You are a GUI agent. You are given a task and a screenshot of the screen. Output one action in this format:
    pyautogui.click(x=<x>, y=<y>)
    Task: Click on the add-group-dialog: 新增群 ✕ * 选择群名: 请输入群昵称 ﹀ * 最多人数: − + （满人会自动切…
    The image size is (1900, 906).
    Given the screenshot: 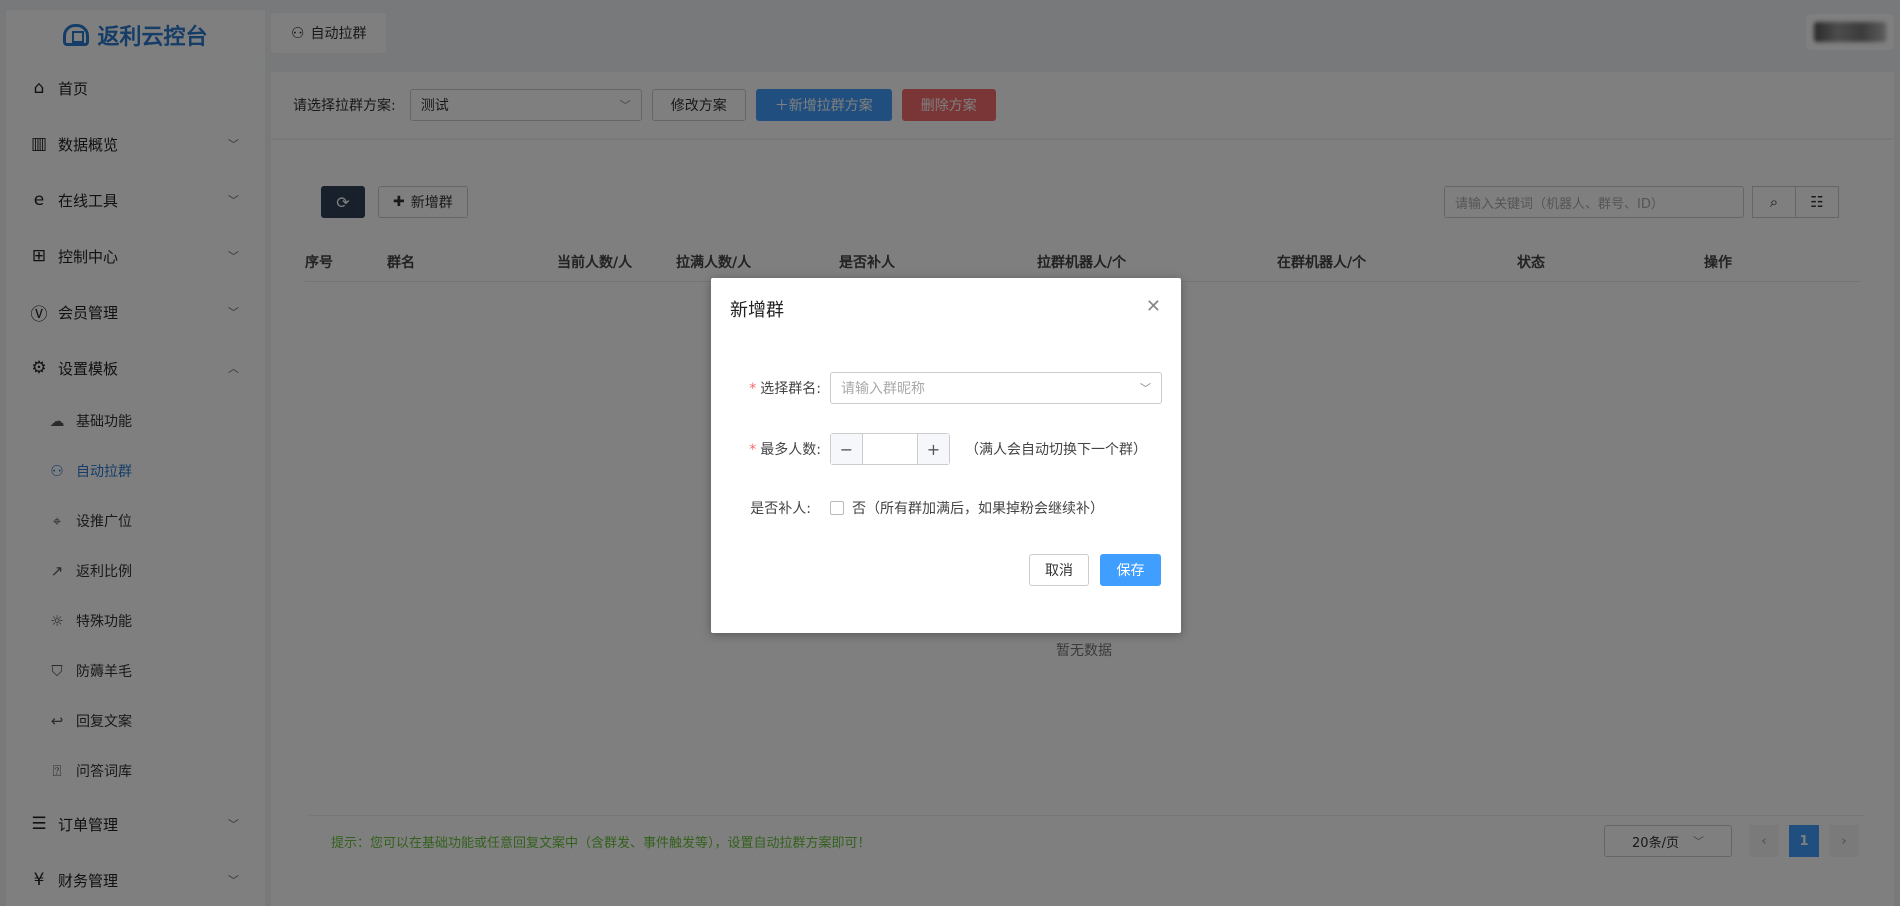 What is the action you would take?
    pyautogui.click(x=946, y=455)
    